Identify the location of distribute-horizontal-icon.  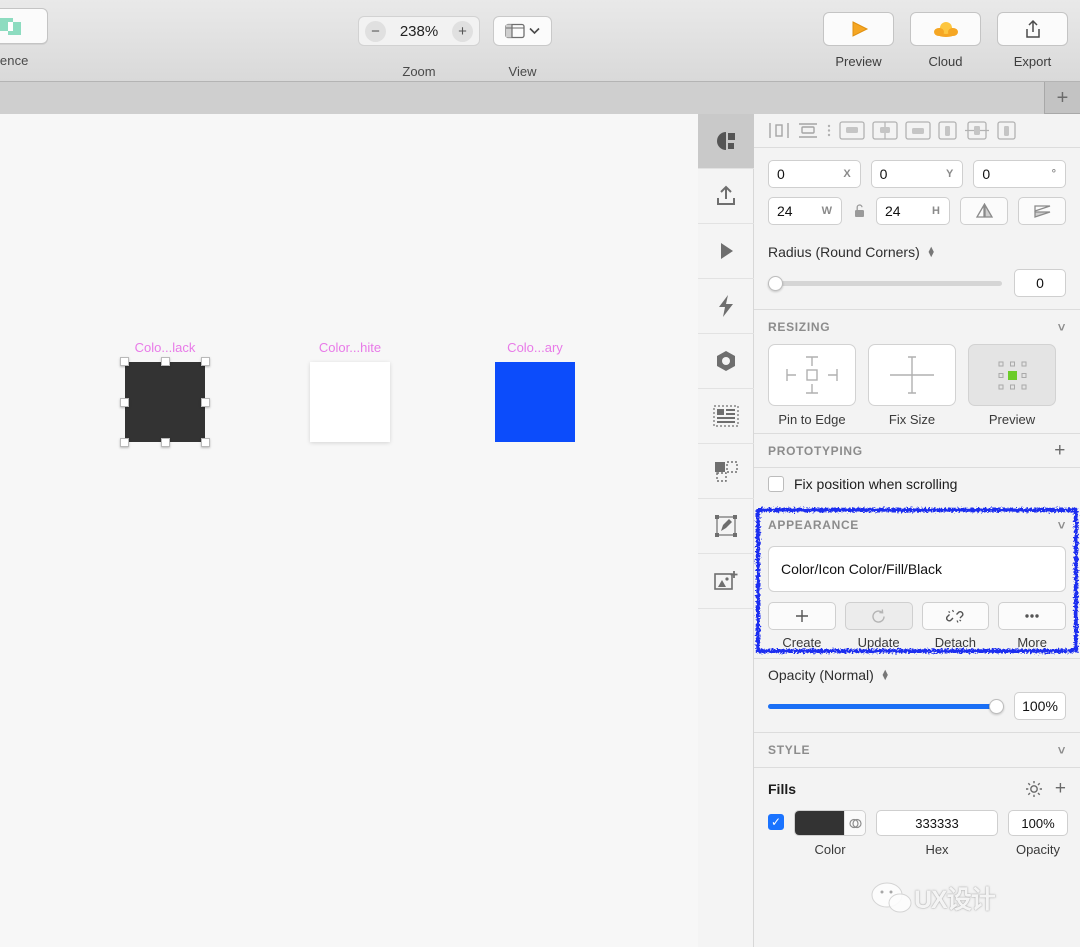
(779, 130).